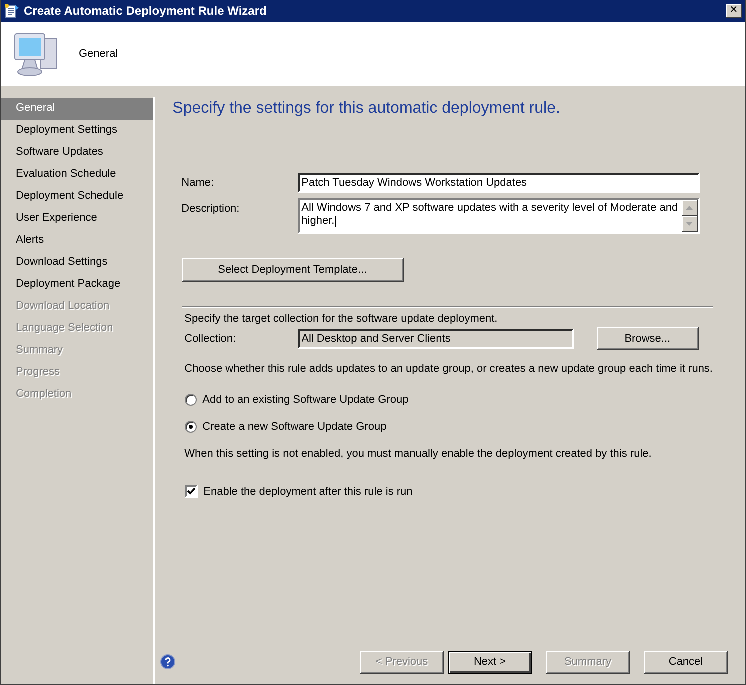 The height and width of the screenshot is (685, 746). Describe the element at coordinates (499, 183) in the screenshot. I see `name-field: Patch Tuesday Windows Workstation Updates` at that location.